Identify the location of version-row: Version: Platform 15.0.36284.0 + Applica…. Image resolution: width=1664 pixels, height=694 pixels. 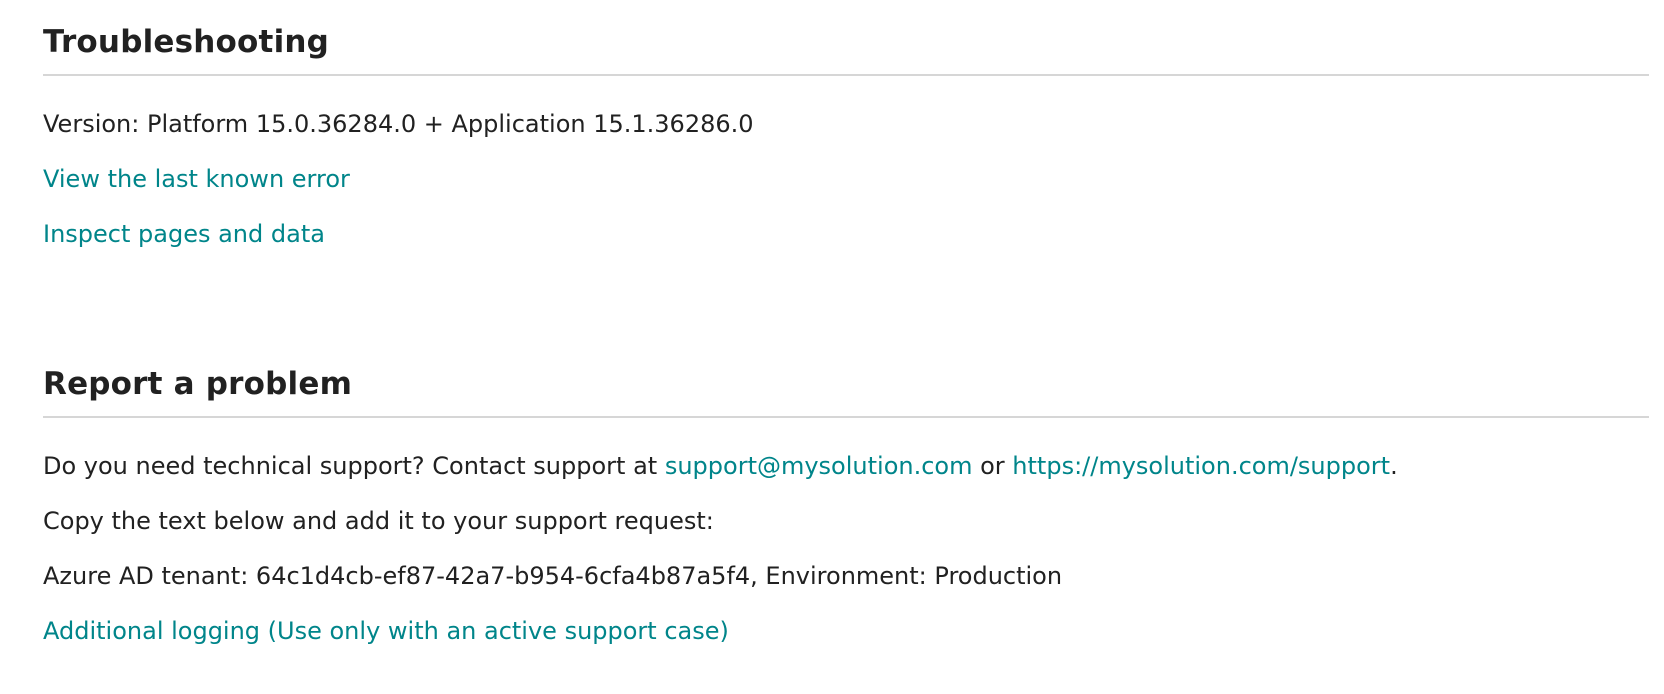
(846, 123).